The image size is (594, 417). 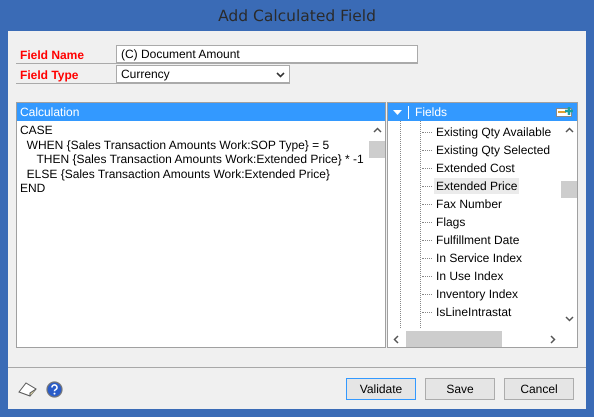 I want to click on field-item: In Use Index, so click(x=470, y=276).